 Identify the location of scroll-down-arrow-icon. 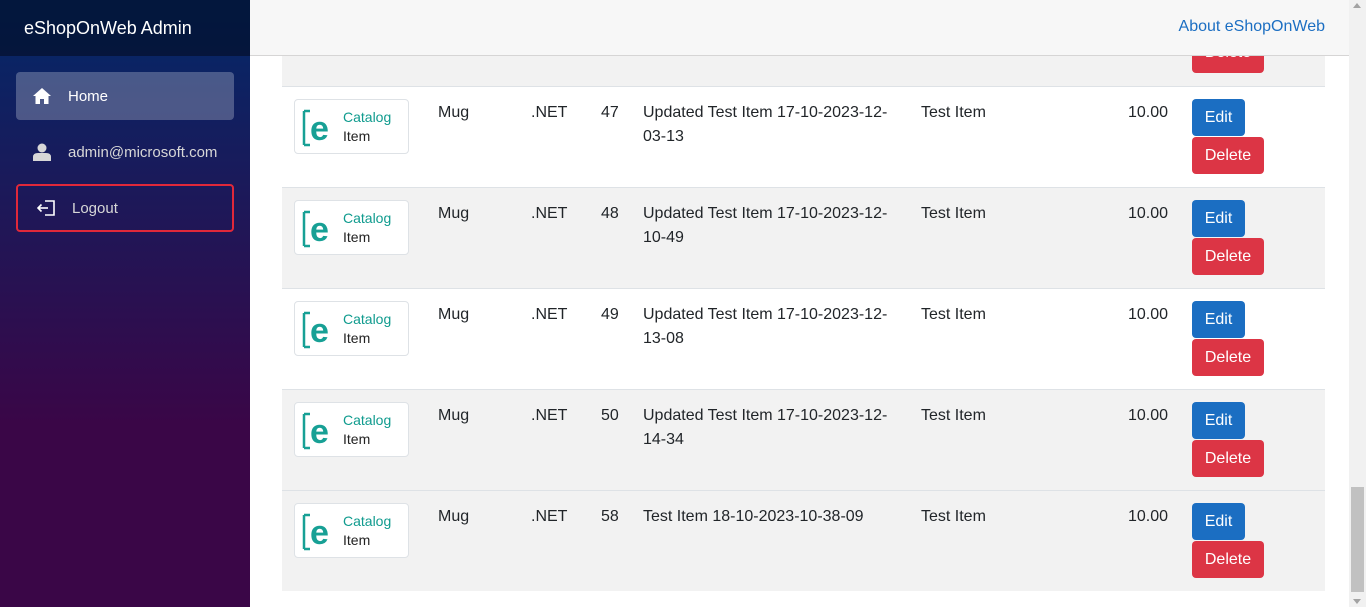
(1357, 601).